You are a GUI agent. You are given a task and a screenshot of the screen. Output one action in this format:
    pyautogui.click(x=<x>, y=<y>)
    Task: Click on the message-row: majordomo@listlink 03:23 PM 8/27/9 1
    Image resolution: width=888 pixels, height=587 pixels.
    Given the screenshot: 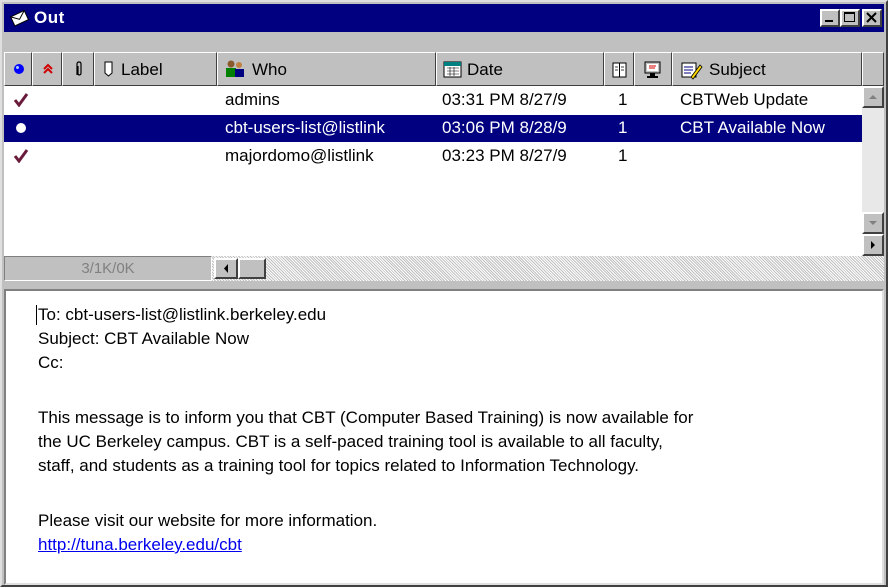 What is the action you would take?
    pyautogui.click(x=433, y=156)
    